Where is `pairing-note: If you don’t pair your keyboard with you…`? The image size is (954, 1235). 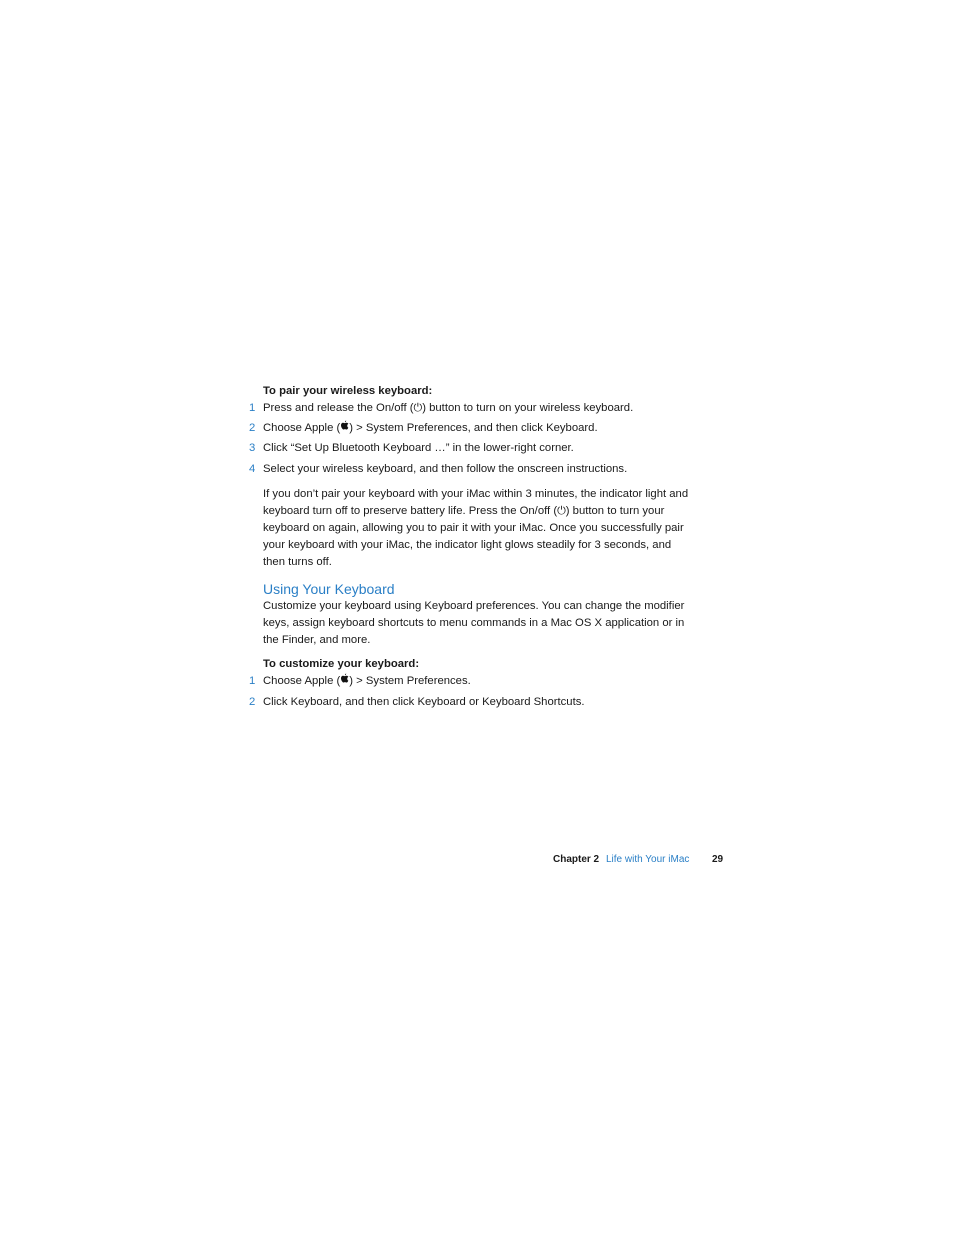 pairing-note: If you don’t pair your keyboard with you… is located at coordinates (476, 528).